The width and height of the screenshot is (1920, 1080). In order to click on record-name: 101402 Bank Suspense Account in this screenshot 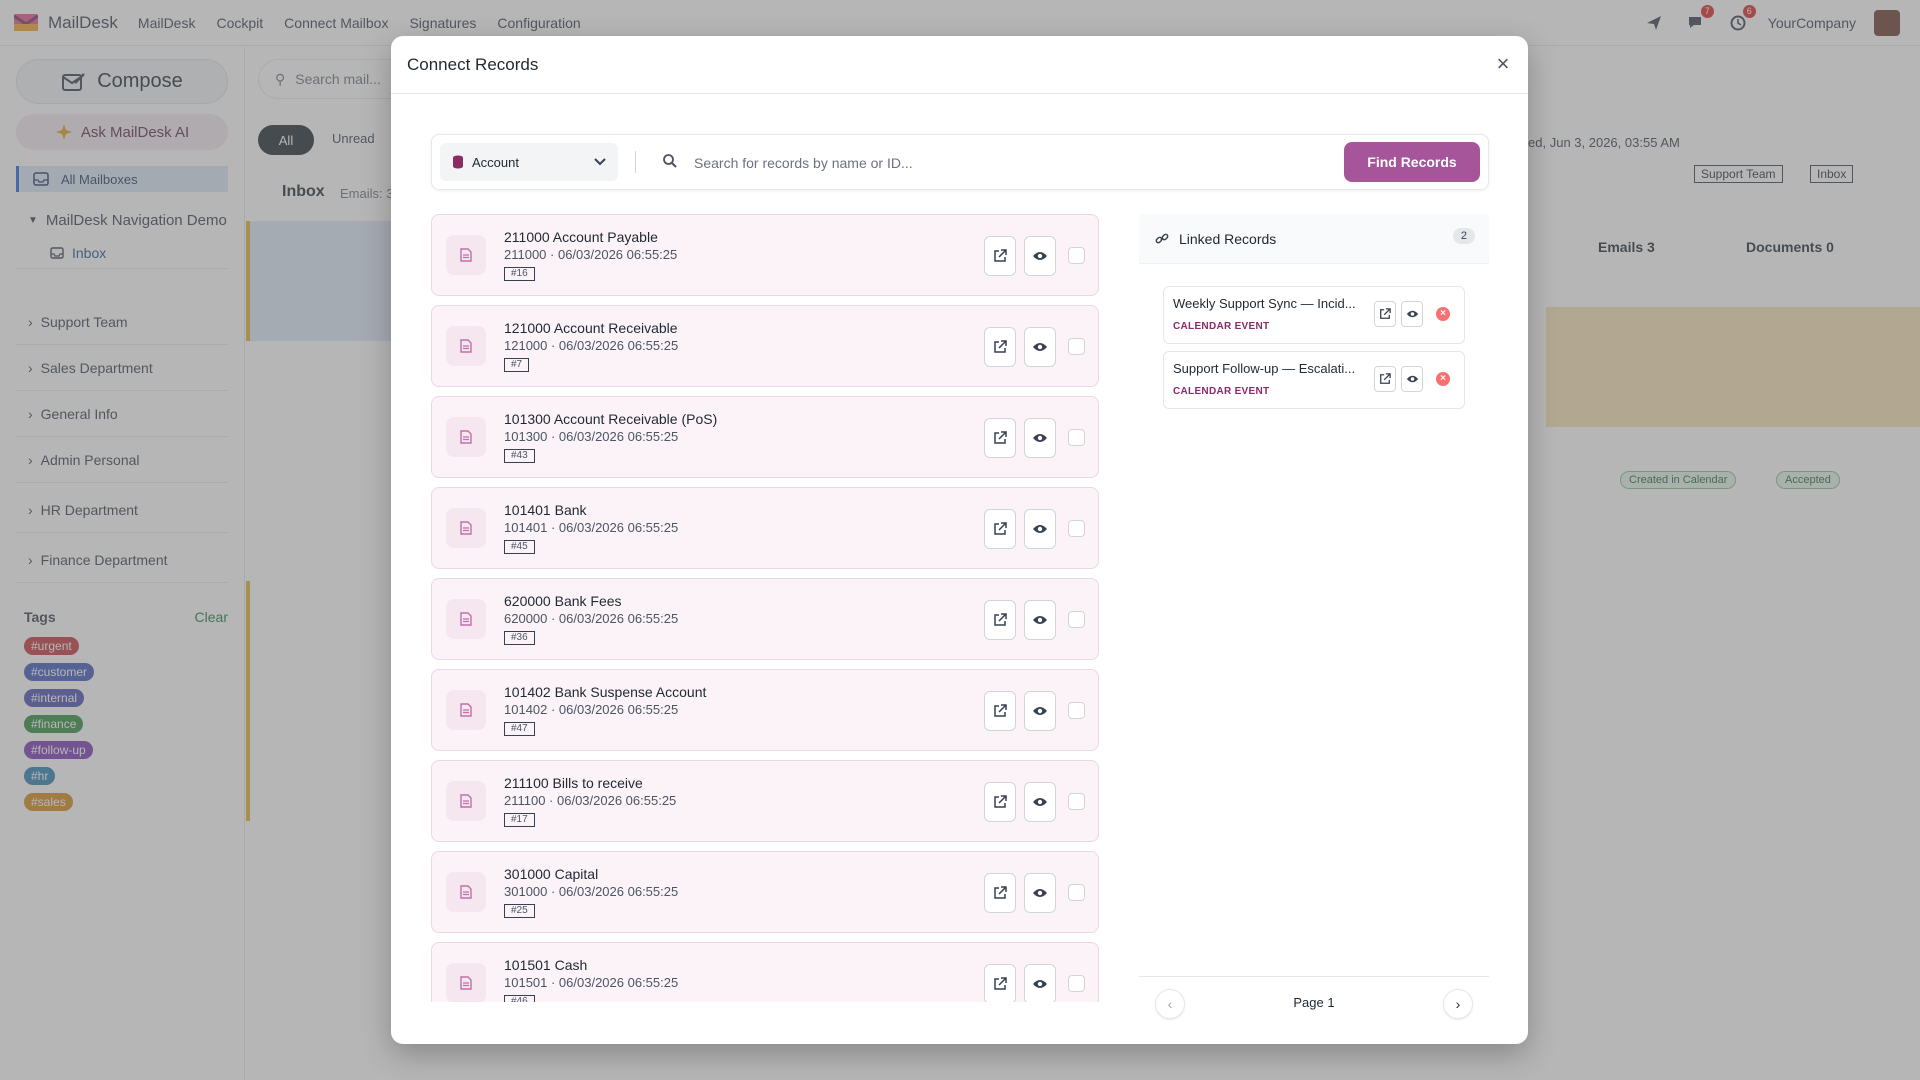, I will do `click(605, 692)`.